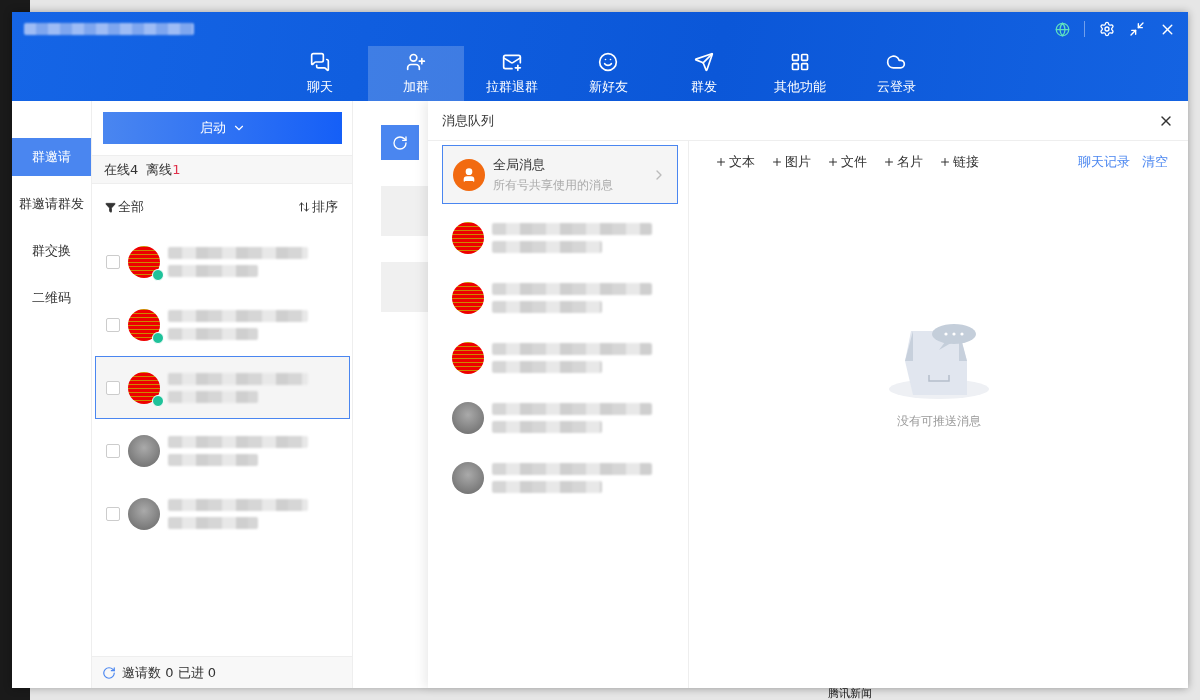 The image size is (1200, 700). What do you see at coordinates (304, 207) in the screenshot?
I see `sort-arrows-icon` at bounding box center [304, 207].